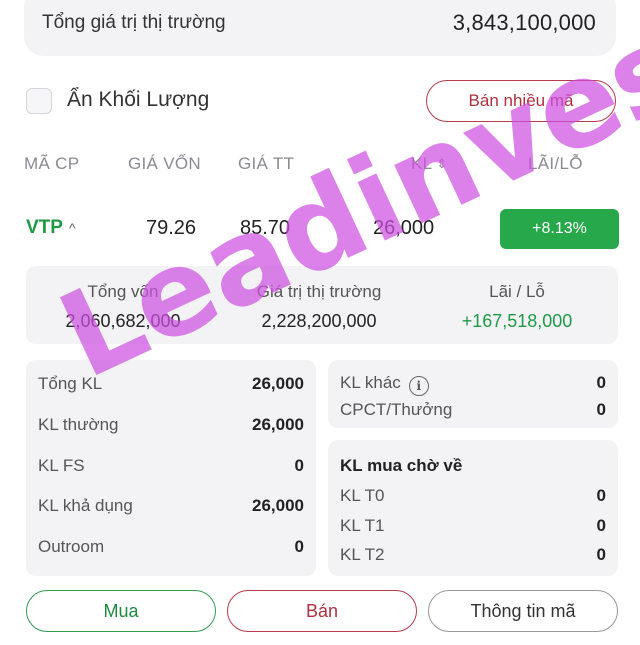  Describe the element at coordinates (70, 383) in the screenshot. I see `total-volume-label: Tổng KL` at that location.